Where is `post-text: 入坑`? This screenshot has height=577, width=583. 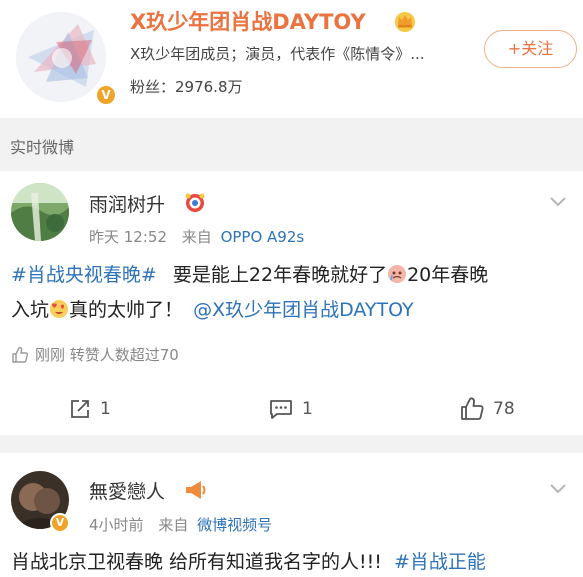 post-text: 入坑 is located at coordinates (30, 310).